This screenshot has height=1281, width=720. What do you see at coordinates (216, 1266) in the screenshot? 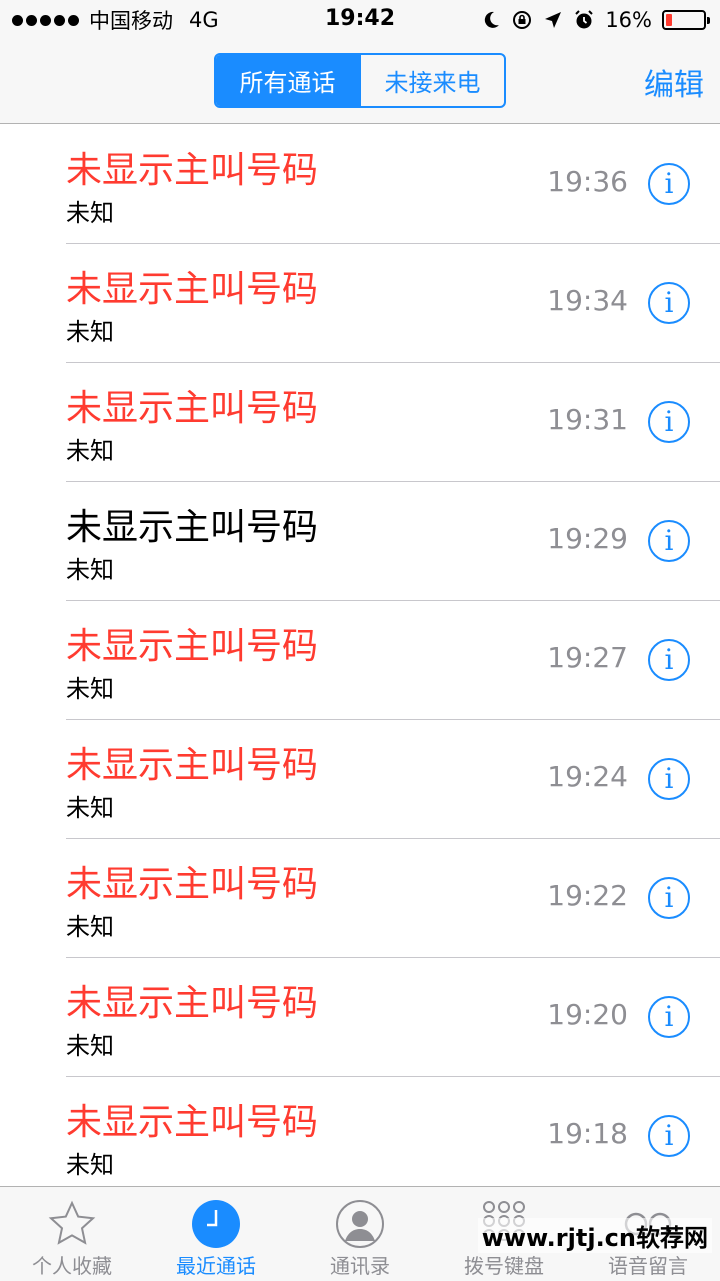
I see `tab-label: 最近通话` at bounding box center [216, 1266].